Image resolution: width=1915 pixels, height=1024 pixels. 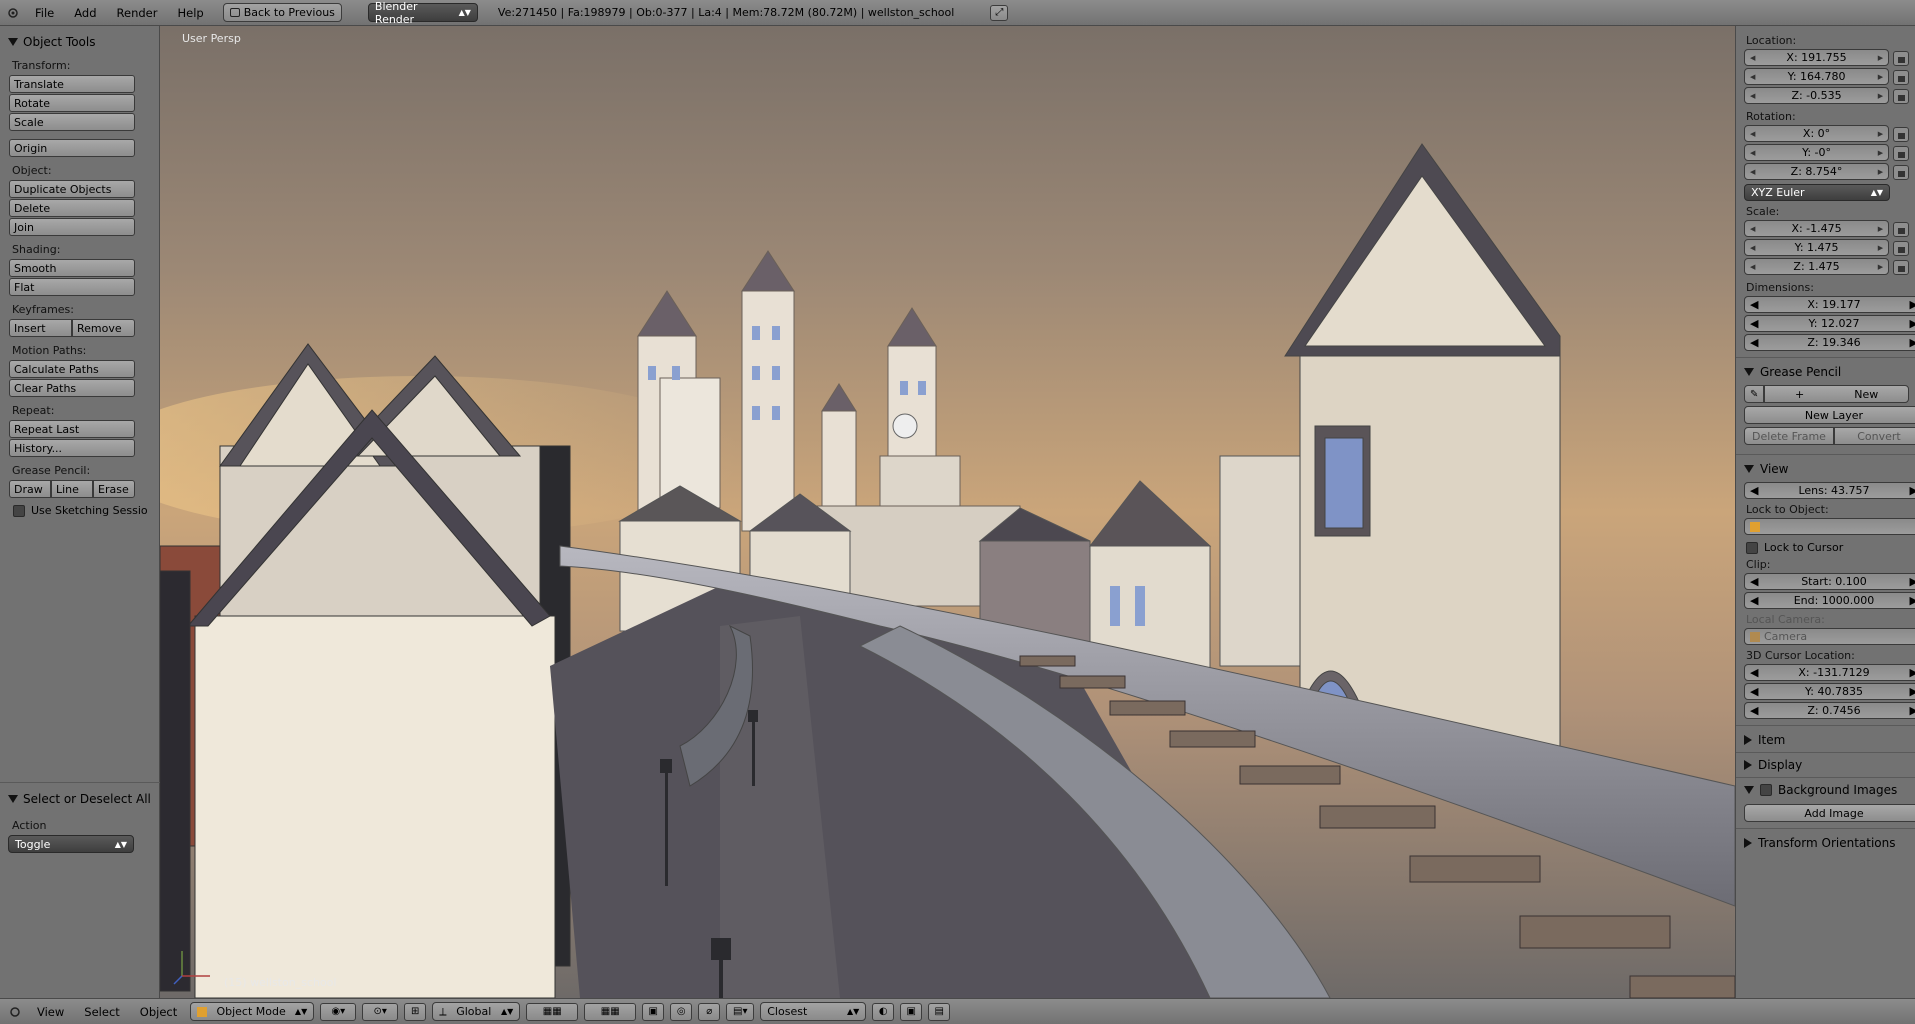 I want to click on rotation-mode-dropdown: XYZ Euler ▲▼, so click(x=1817, y=192).